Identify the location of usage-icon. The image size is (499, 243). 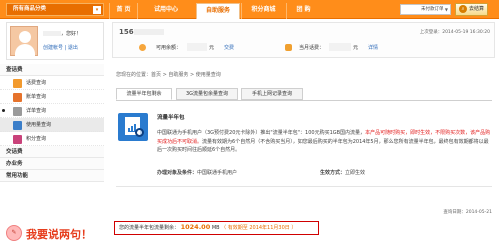
(17, 125).